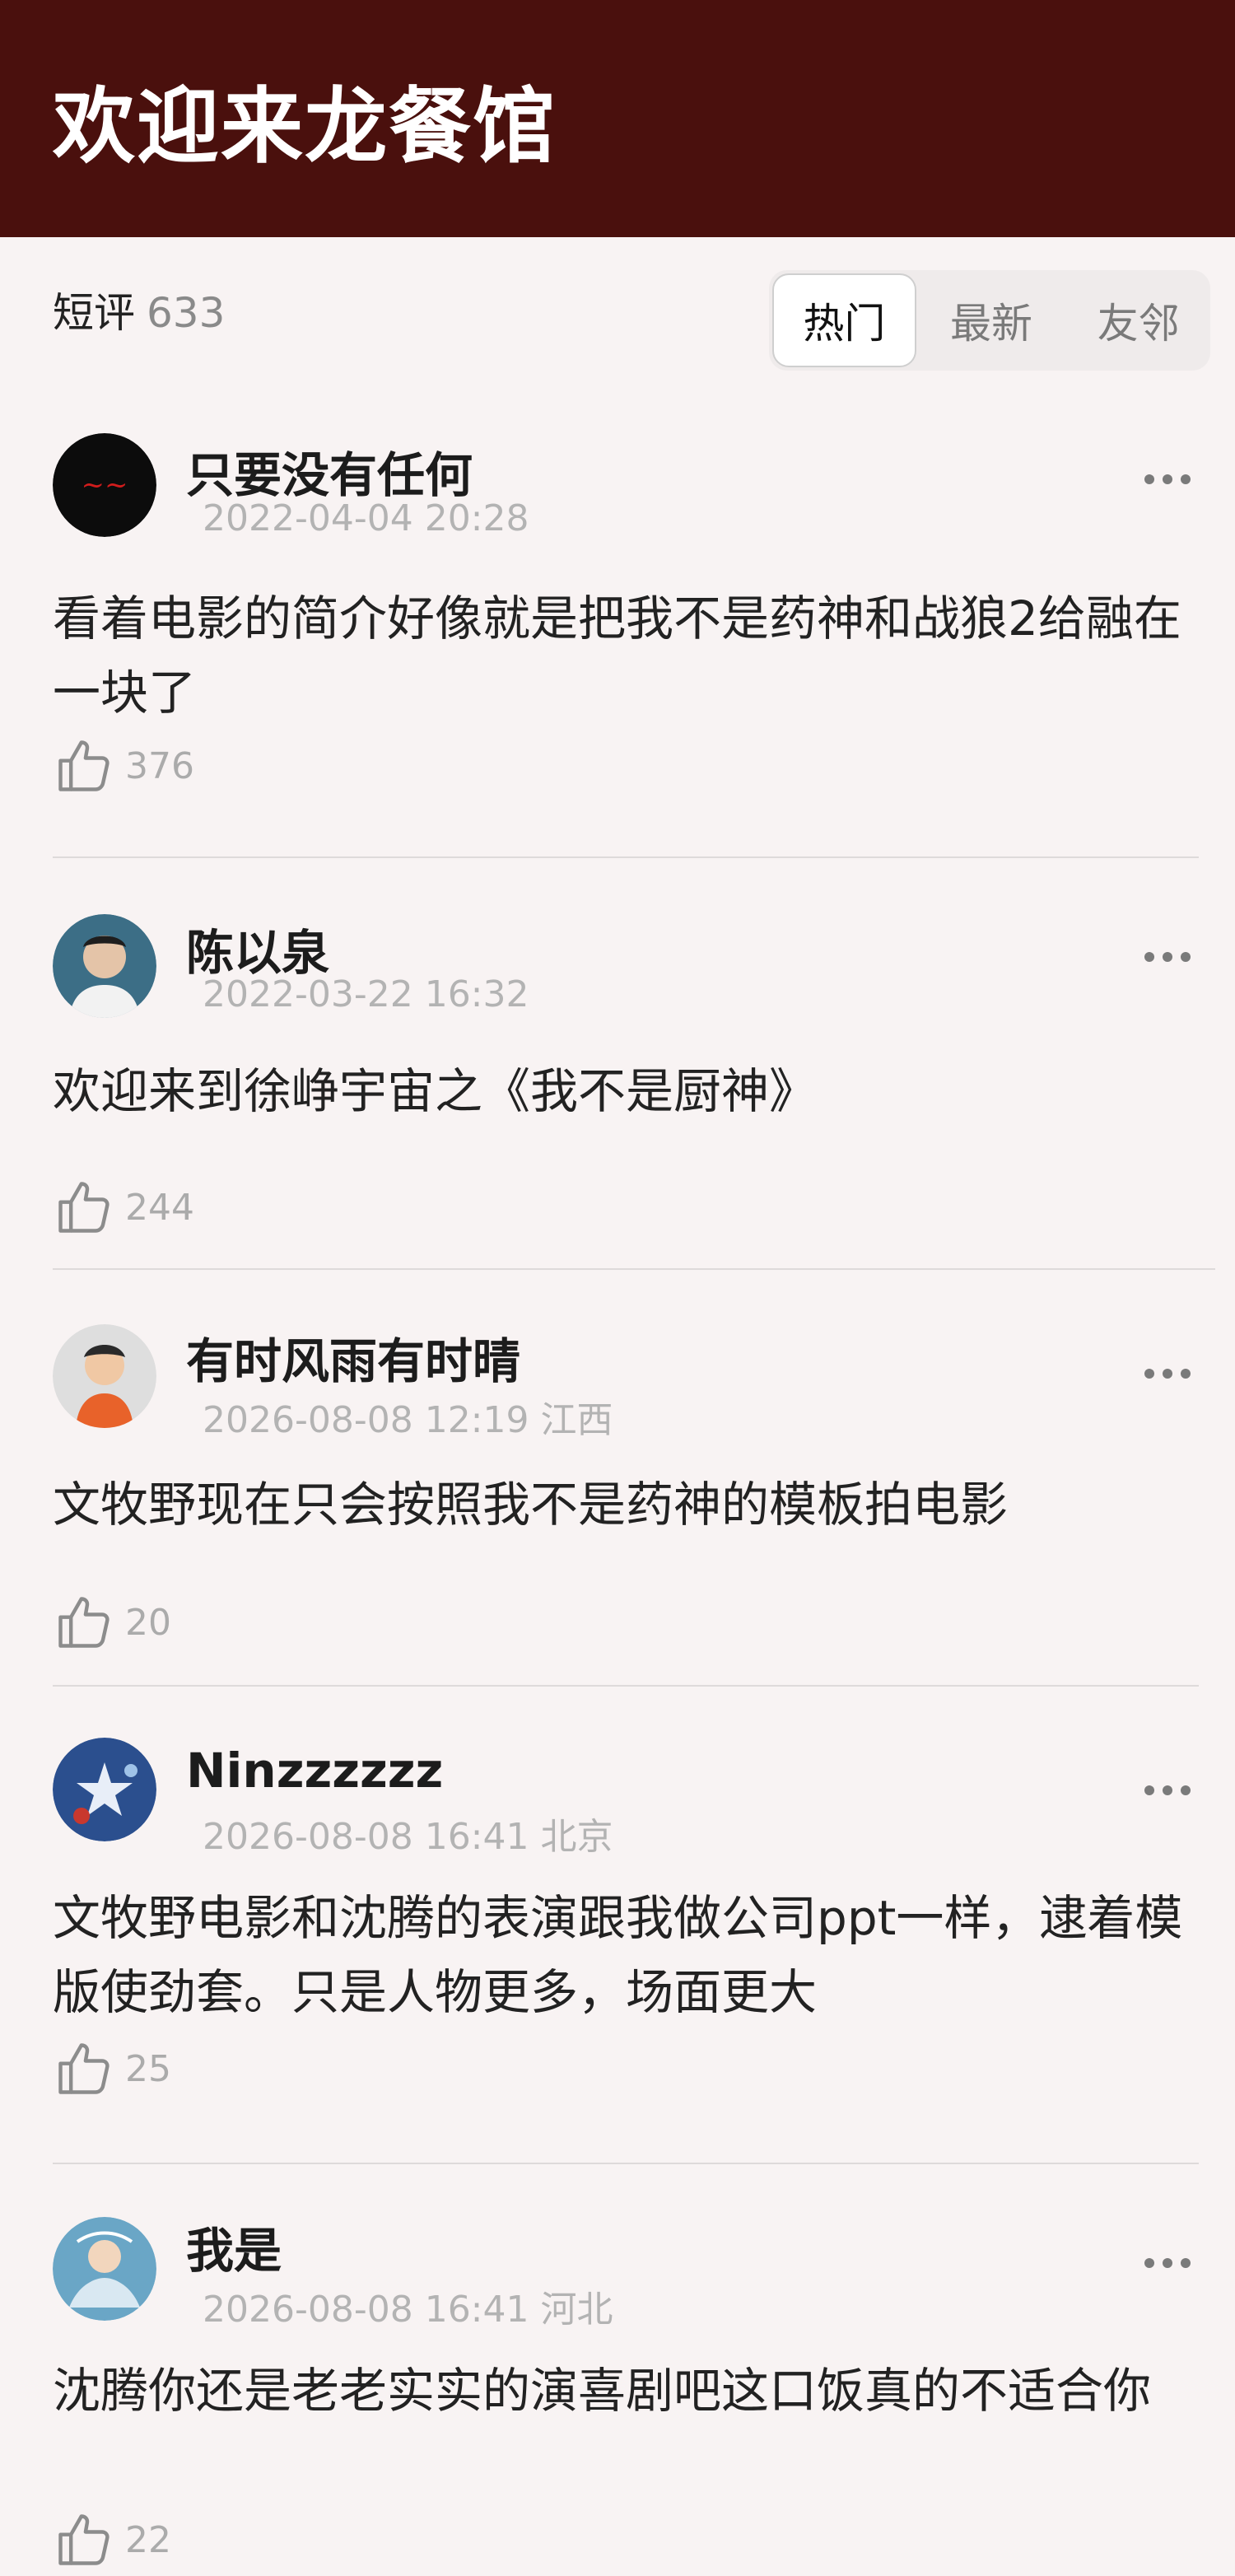 The height and width of the screenshot is (2576, 1235). What do you see at coordinates (148, 2068) in the screenshot?
I see `like-count: 25` at bounding box center [148, 2068].